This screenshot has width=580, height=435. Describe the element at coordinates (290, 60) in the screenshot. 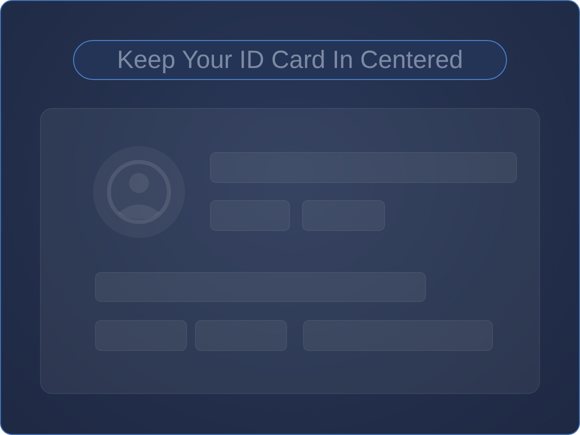

I see `instruction-label: Keep Your ID Card In Centered` at that location.